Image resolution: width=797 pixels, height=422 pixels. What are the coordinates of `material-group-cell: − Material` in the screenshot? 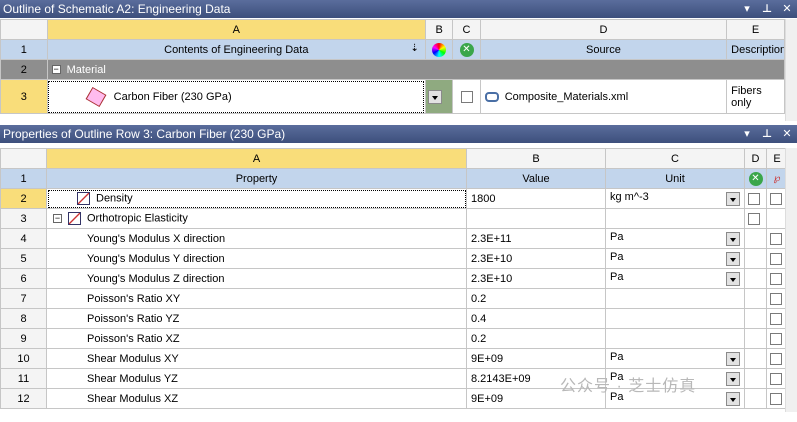 It's located at (416, 69).